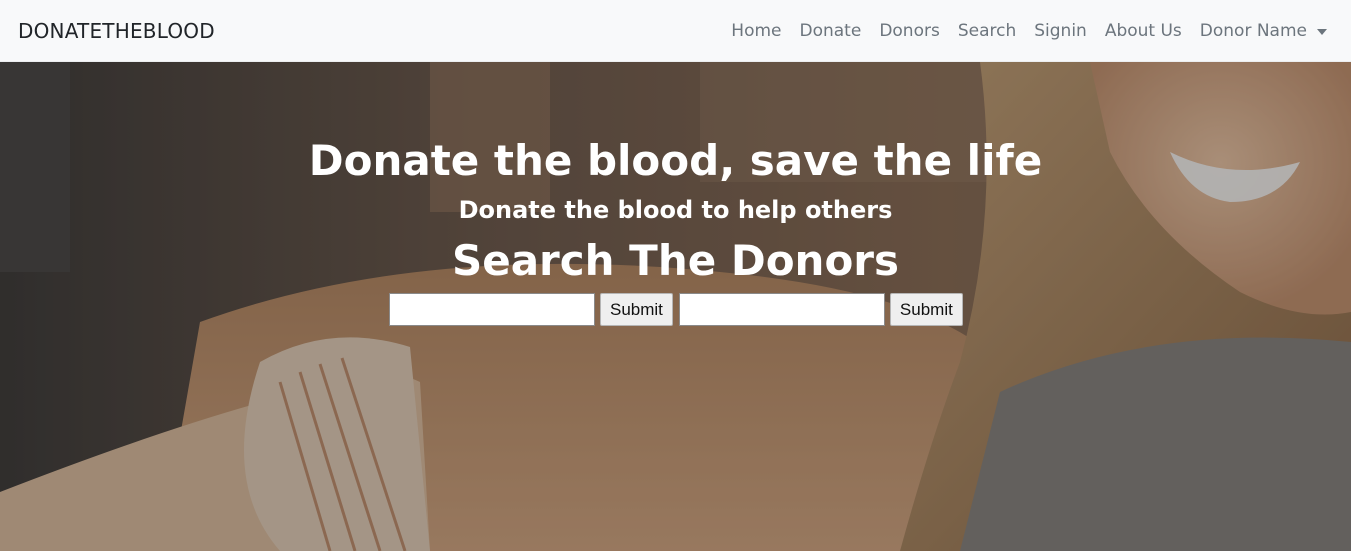 The height and width of the screenshot is (551, 1351). What do you see at coordinates (675, 260) in the screenshot?
I see `search-donors-heading: Search The Donors` at bounding box center [675, 260].